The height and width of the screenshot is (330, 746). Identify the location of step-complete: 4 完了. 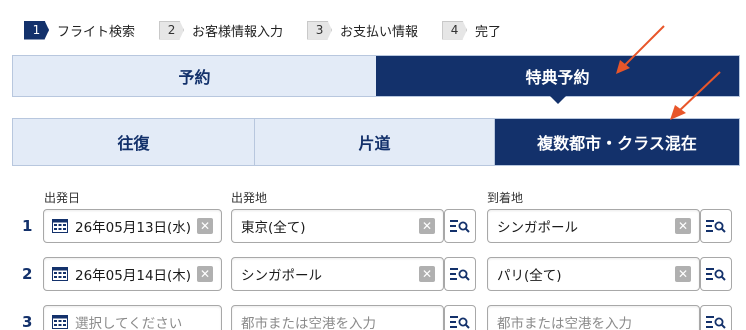
(472, 30).